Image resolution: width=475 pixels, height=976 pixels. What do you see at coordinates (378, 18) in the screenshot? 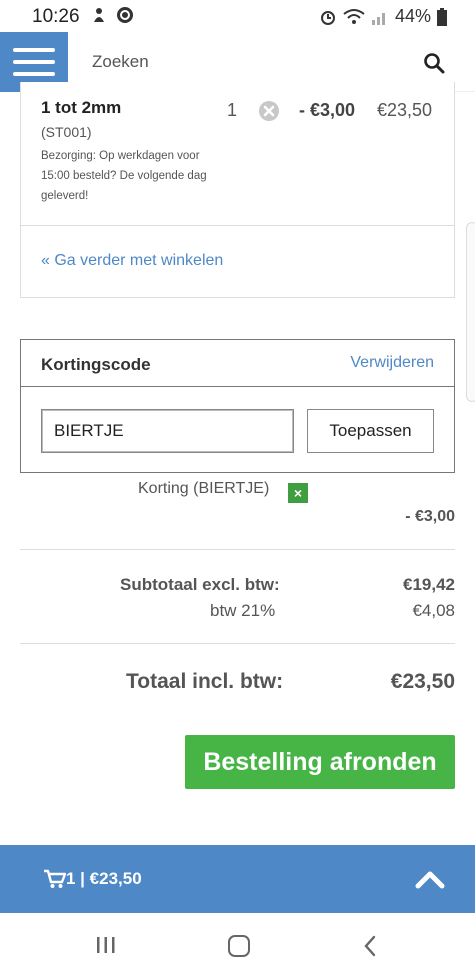
I see `signal-icon` at bounding box center [378, 18].